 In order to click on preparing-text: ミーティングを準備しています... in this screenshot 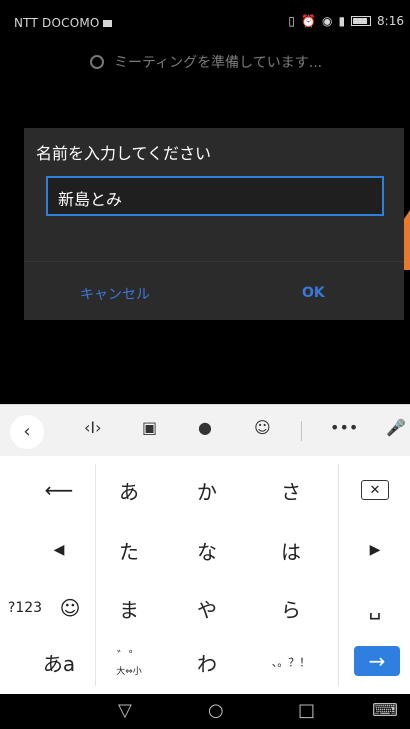, I will do `click(218, 63)`.